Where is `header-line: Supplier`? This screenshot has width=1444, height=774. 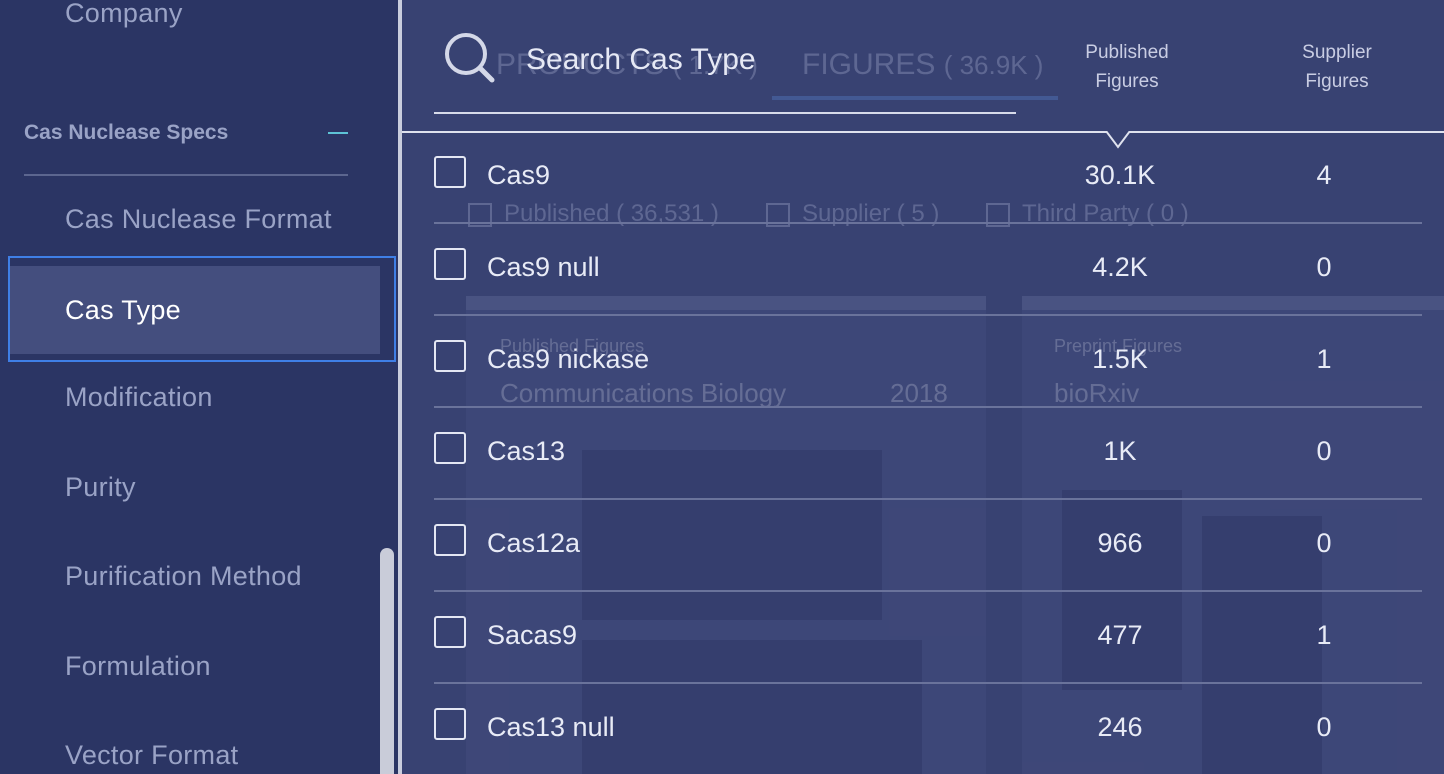
header-line: Supplier is located at coordinates (1337, 52).